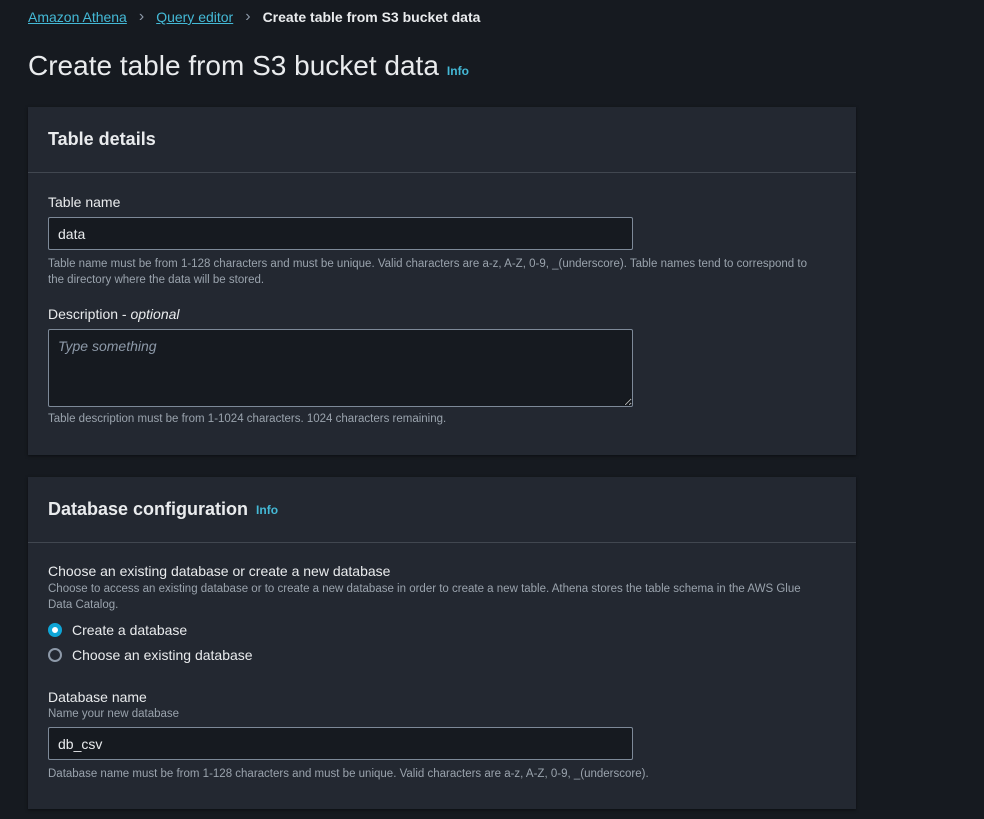 The image size is (984, 819). Describe the element at coordinates (442, 630) in the screenshot. I see `radio-create-database: Create a database` at that location.